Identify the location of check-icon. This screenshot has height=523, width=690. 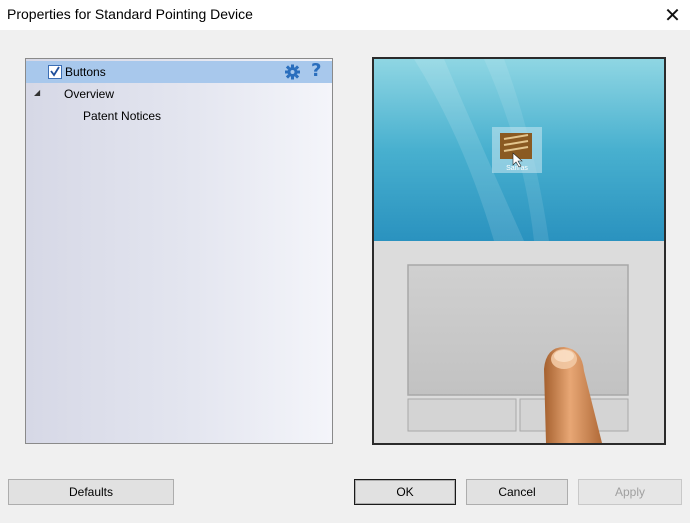
(55, 71).